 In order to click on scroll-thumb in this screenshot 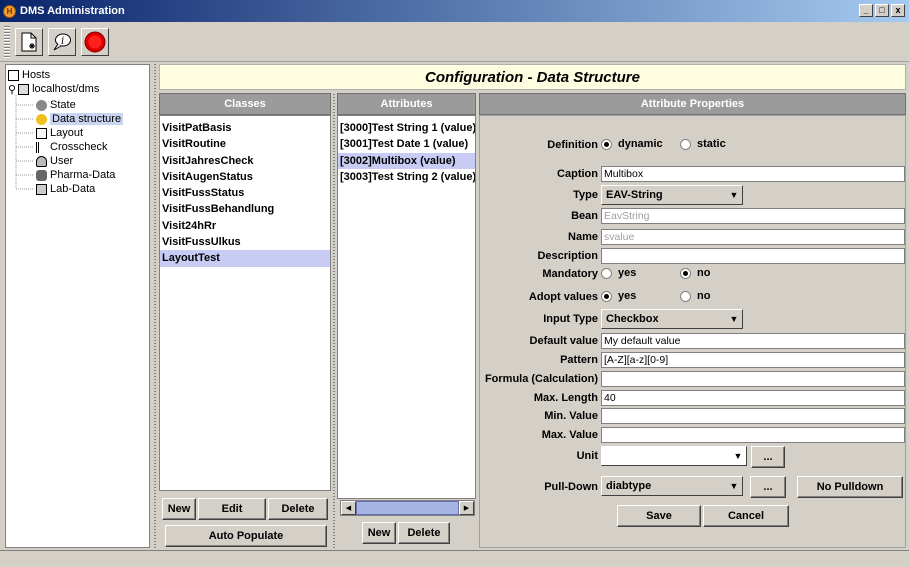, I will do `click(407, 508)`.